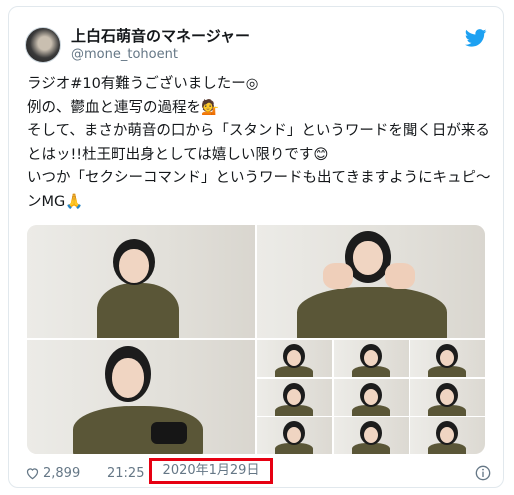 The height and width of the screenshot is (495, 514). I want to click on tweet-date: 2020年1月29日, so click(211, 470).